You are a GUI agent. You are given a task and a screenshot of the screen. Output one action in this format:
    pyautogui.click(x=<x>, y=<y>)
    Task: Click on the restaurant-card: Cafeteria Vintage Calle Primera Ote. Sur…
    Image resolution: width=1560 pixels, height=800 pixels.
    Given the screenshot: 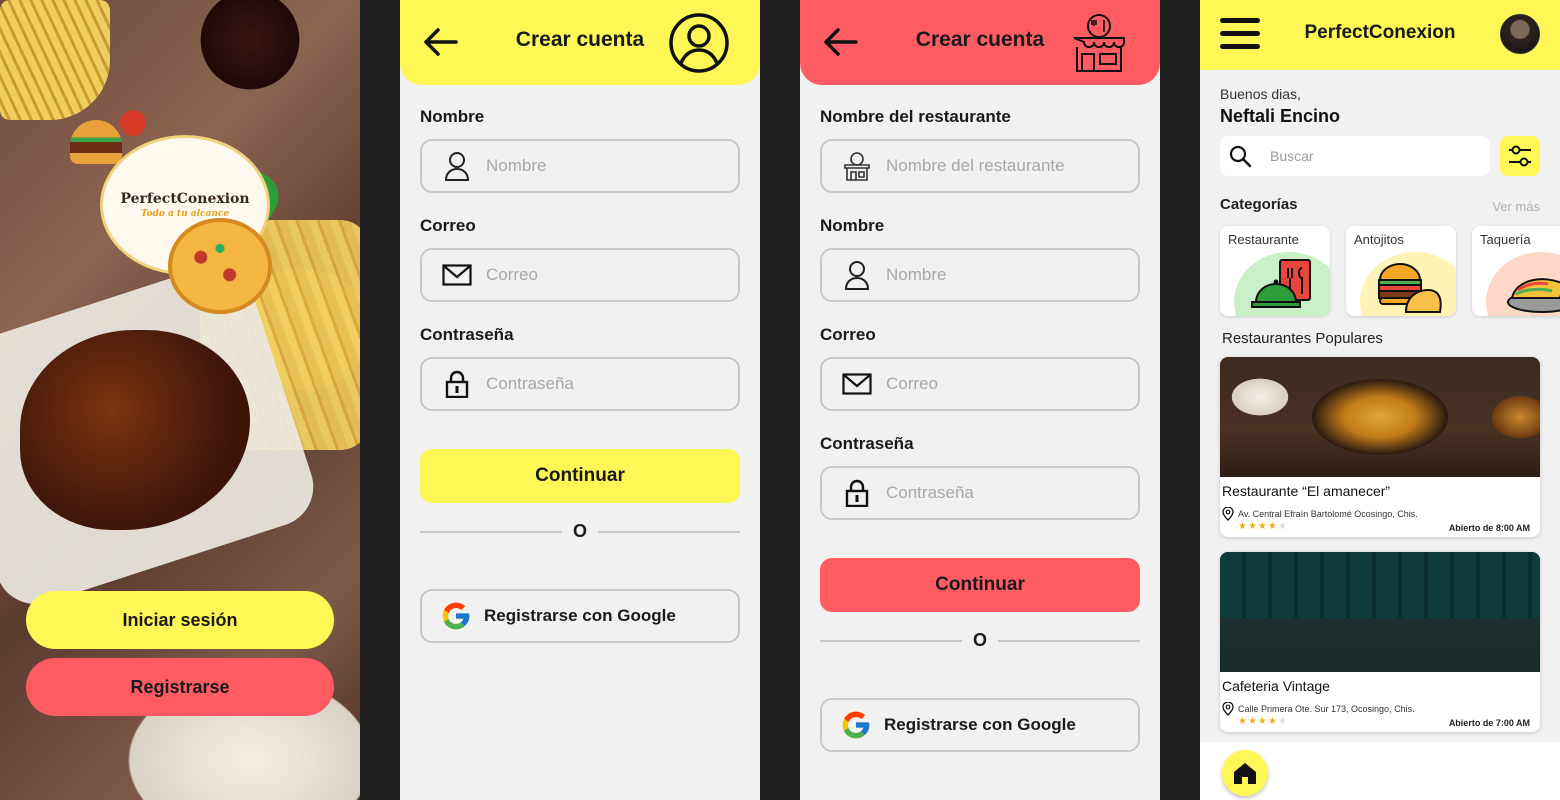 What is the action you would take?
    pyautogui.click(x=1380, y=642)
    